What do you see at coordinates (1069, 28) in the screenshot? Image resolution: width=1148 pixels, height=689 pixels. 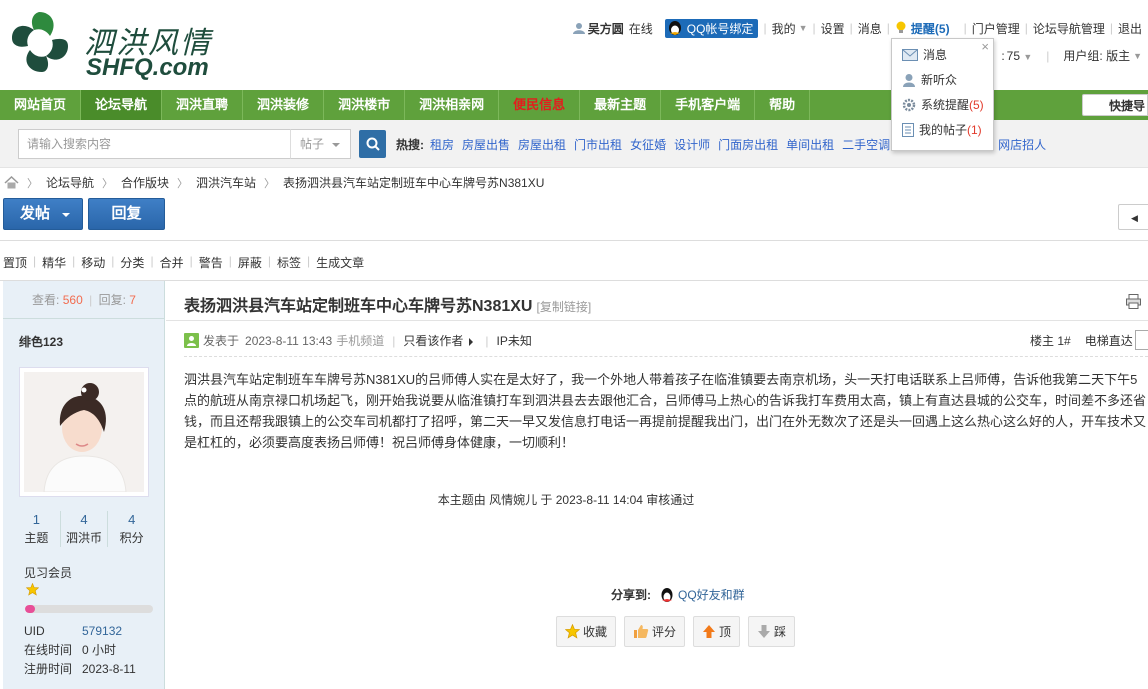 I see `forum-nav-manage-link: 论坛导航管理` at bounding box center [1069, 28].